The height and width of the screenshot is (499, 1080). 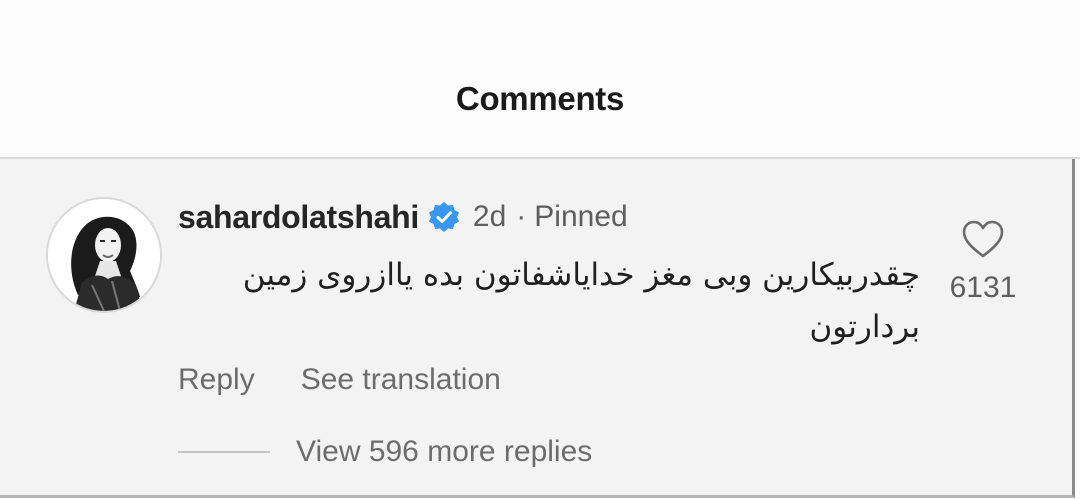 I want to click on pinned-label: Pinned, so click(x=581, y=216).